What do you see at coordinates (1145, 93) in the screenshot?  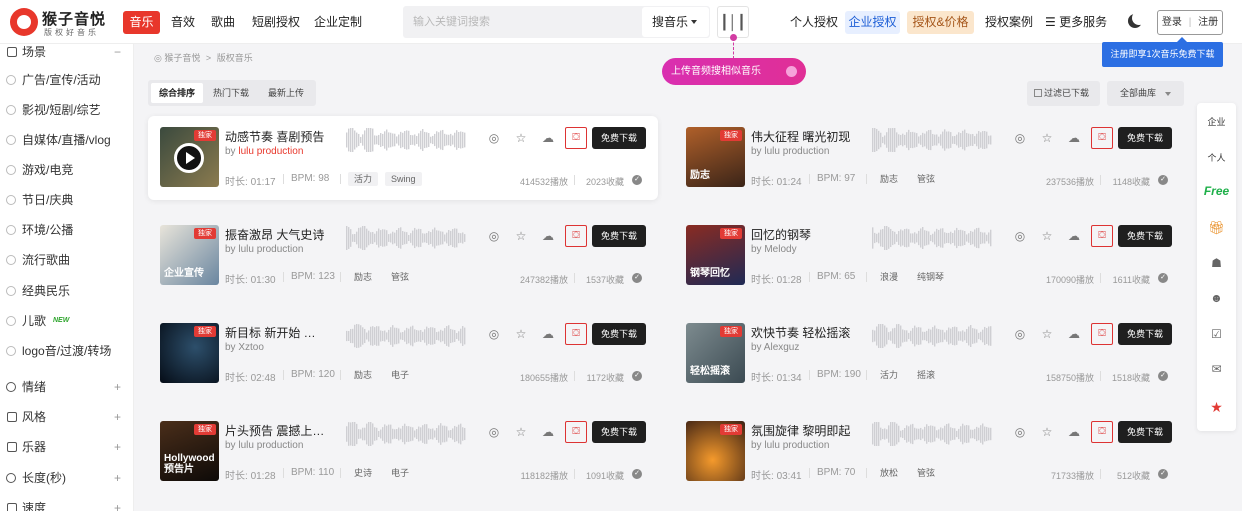 I see `library-select: 全部曲库` at bounding box center [1145, 93].